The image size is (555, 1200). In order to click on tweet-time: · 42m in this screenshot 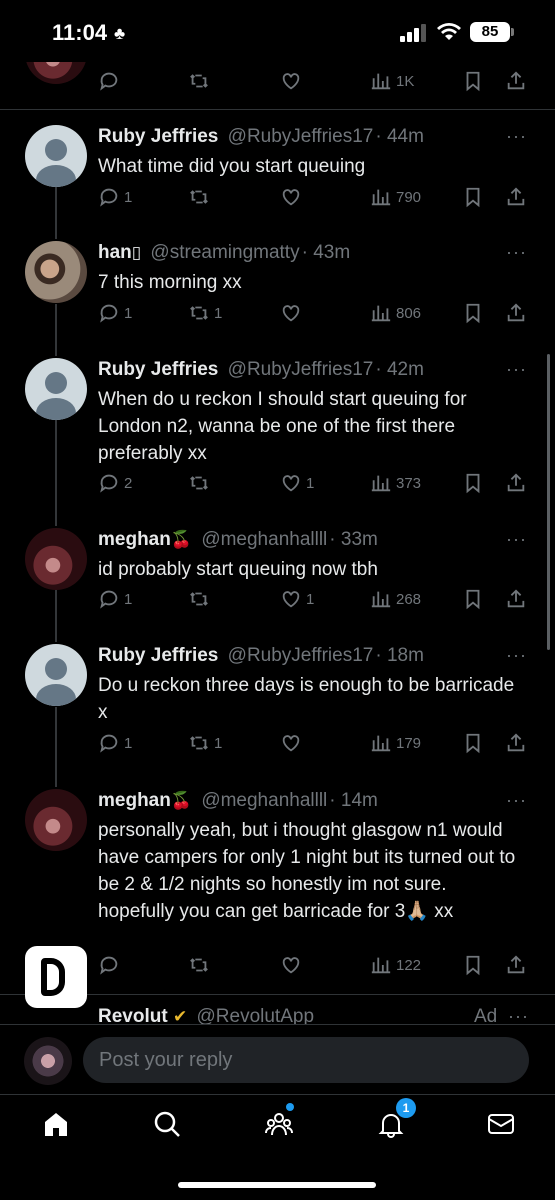, I will do `click(399, 369)`.